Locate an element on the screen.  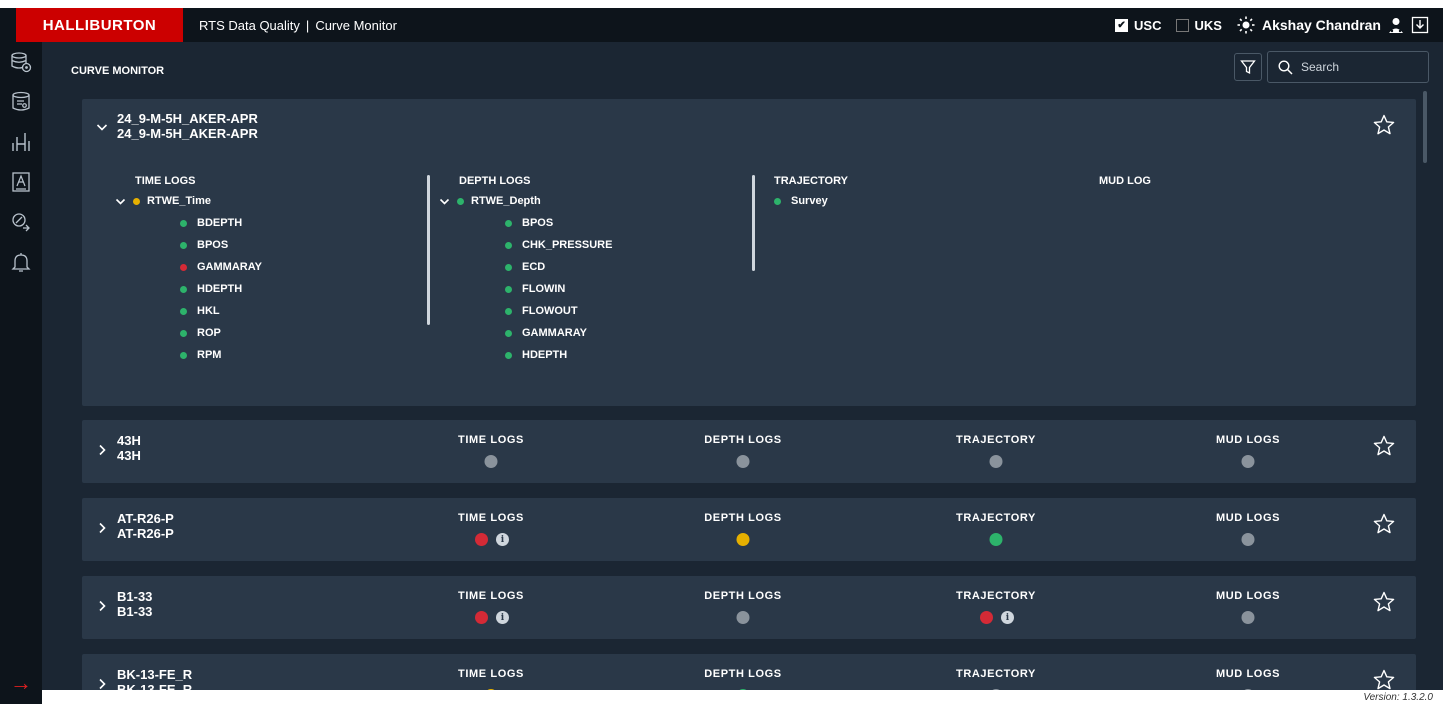
theme-sun-icon is located at coordinates (1246, 25).